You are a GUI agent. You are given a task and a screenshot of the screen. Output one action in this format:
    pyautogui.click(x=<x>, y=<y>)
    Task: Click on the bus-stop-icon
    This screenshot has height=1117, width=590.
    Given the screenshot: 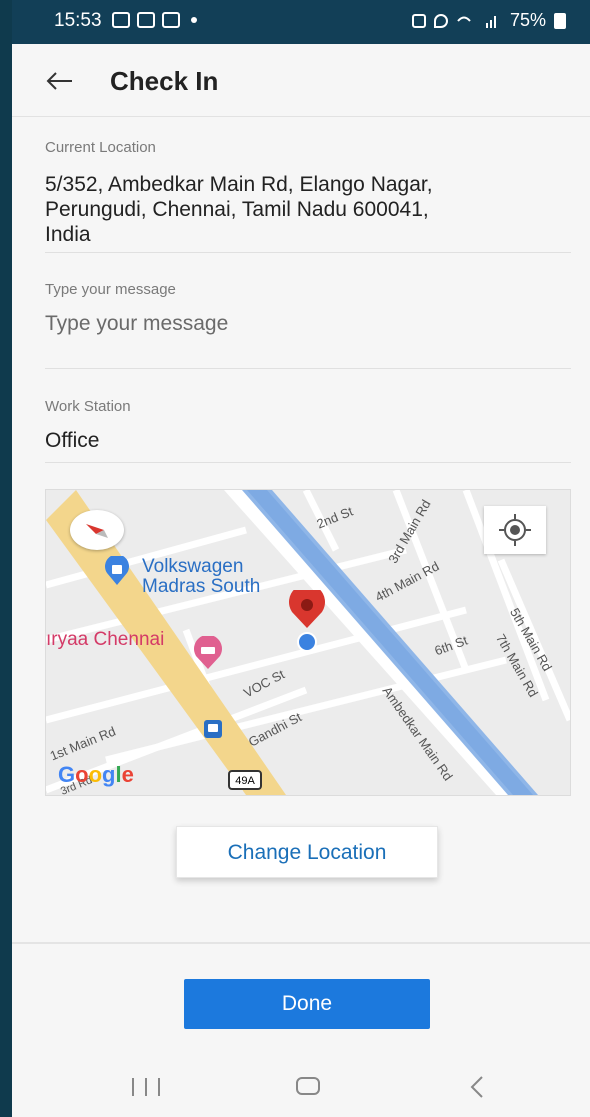 What is the action you would take?
    pyautogui.click(x=213, y=729)
    